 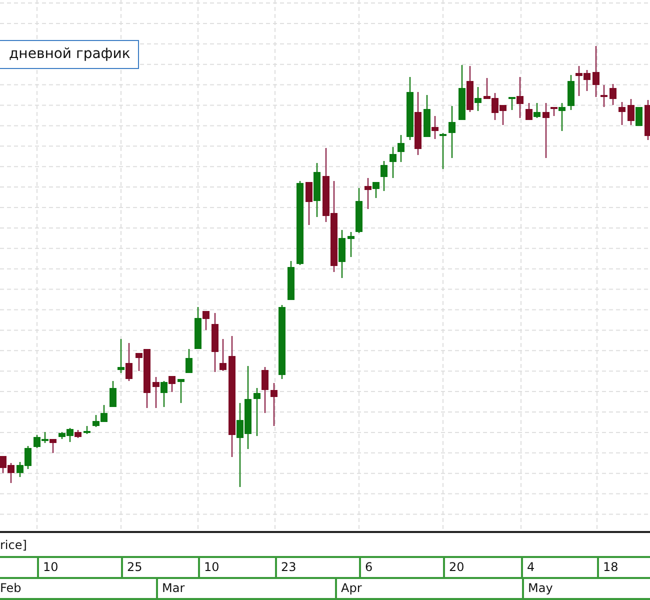 I want to click on series-label: rice], so click(x=14, y=545).